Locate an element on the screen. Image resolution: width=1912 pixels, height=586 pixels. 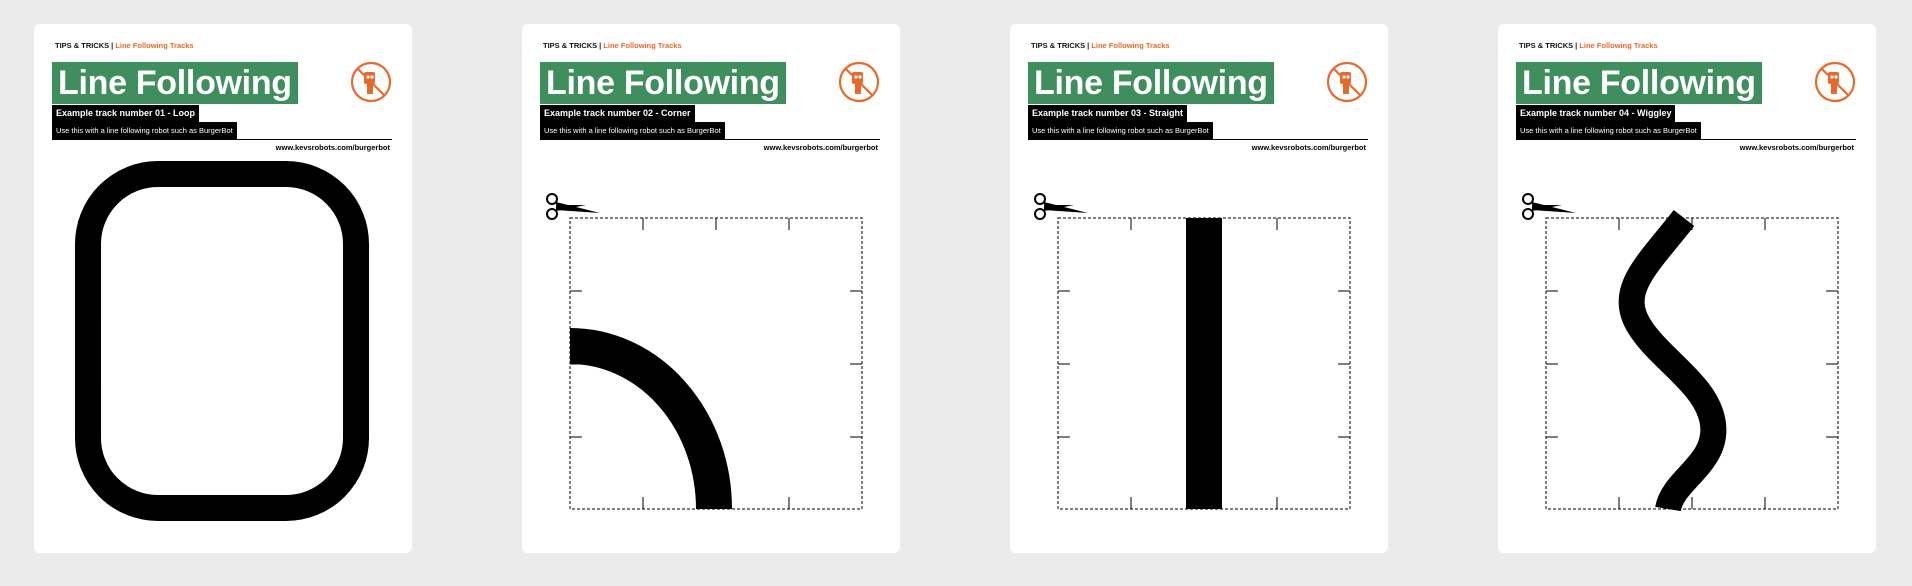
track-loop is located at coordinates (222, 341).